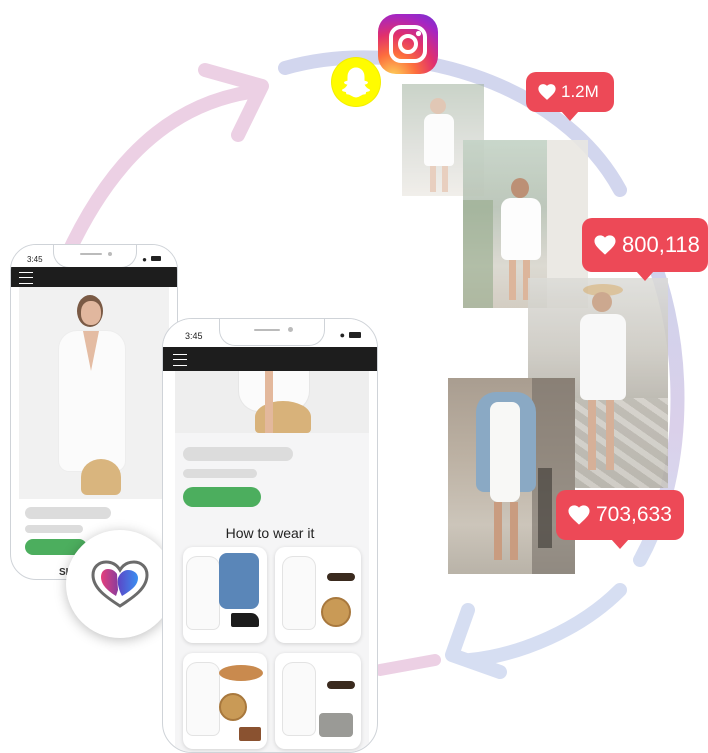  I want to click on bottom-pink-segment, so click(407, 665).